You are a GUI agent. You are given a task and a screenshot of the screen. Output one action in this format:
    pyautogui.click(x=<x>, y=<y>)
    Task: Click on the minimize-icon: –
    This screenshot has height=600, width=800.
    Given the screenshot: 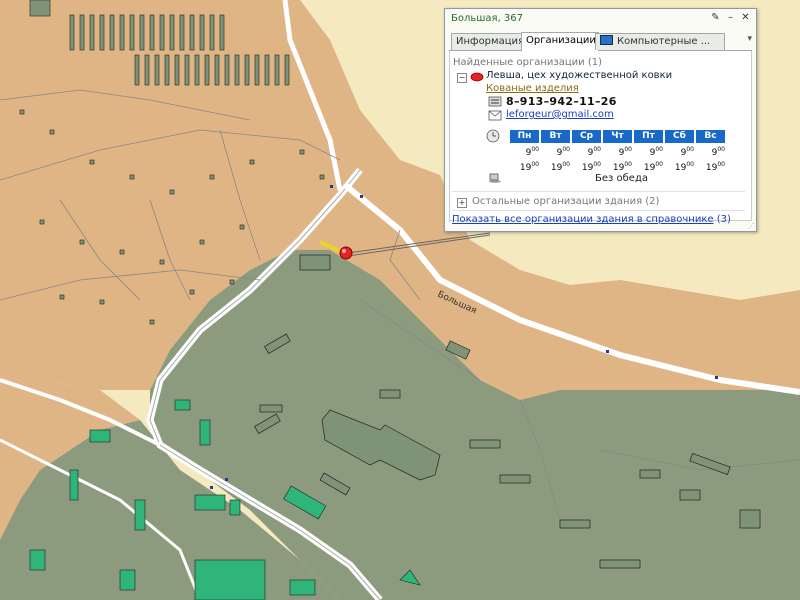 What is the action you would take?
    pyautogui.click(x=730, y=18)
    